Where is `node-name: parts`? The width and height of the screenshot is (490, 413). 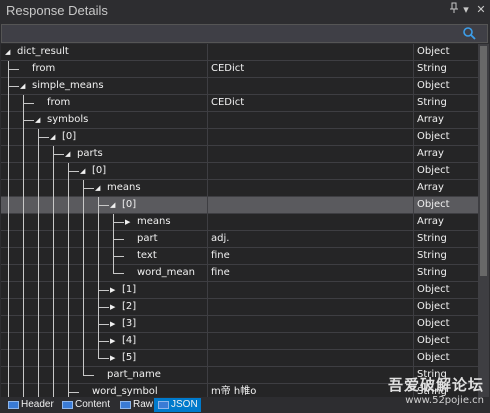 node-name: parts is located at coordinates (90, 153).